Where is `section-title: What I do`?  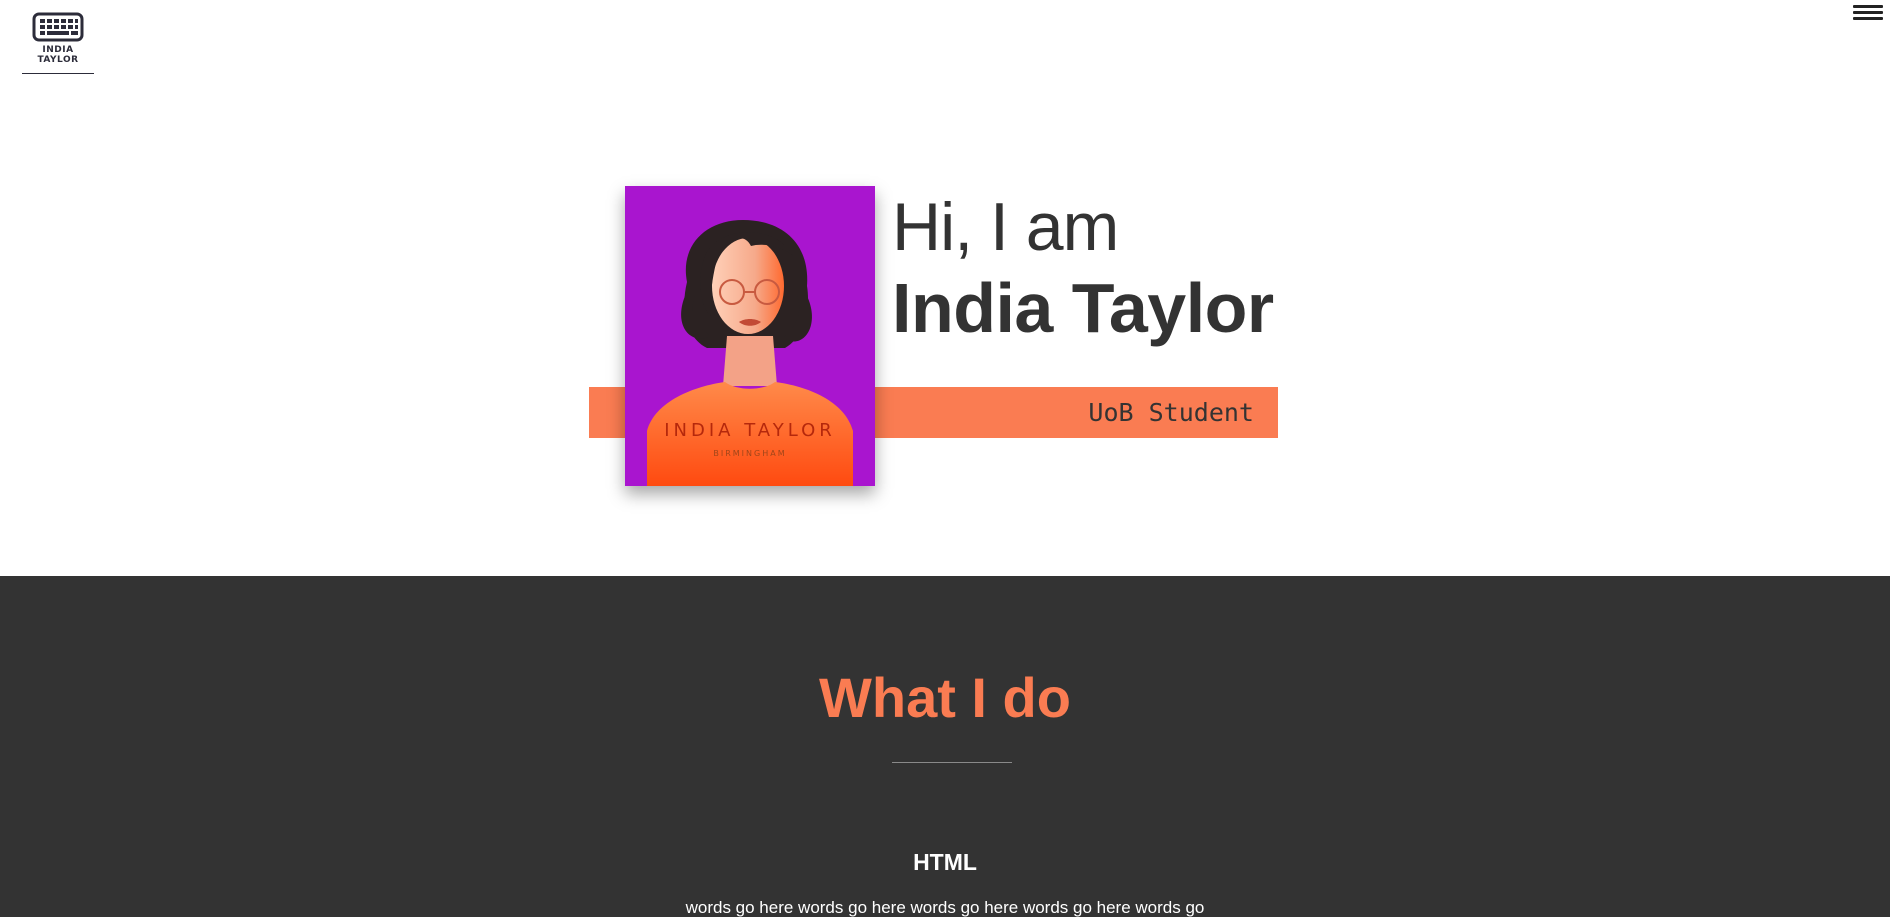
section-title: What I do is located at coordinates (945, 697).